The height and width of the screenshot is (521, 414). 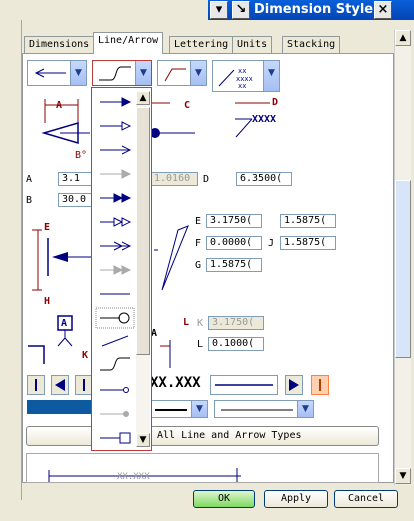 I want to click on scroll-thumb, so click(x=403, y=269).